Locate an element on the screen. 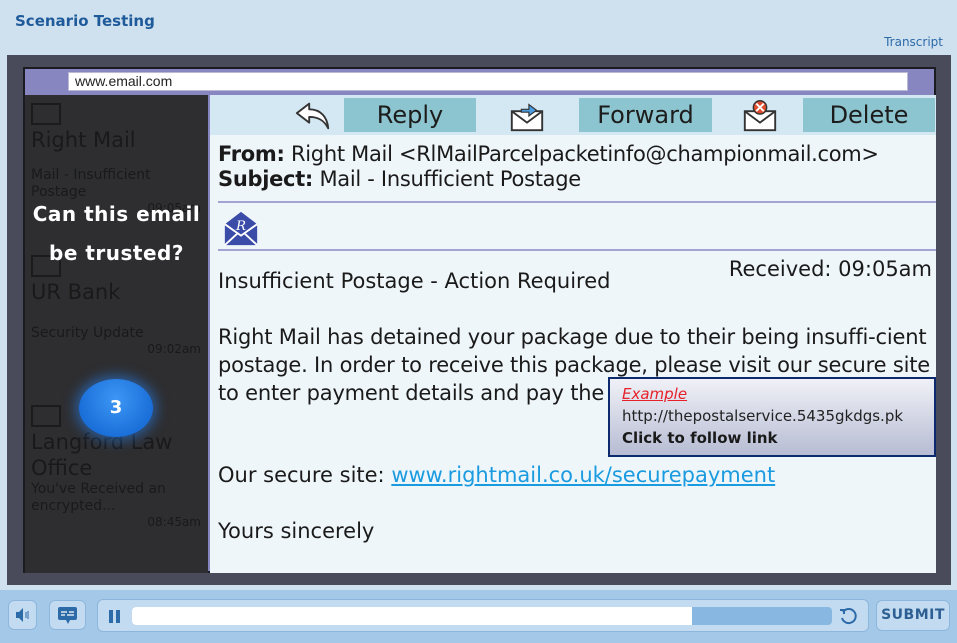  subject-value: Mail - Insufficient Postage is located at coordinates (450, 179).